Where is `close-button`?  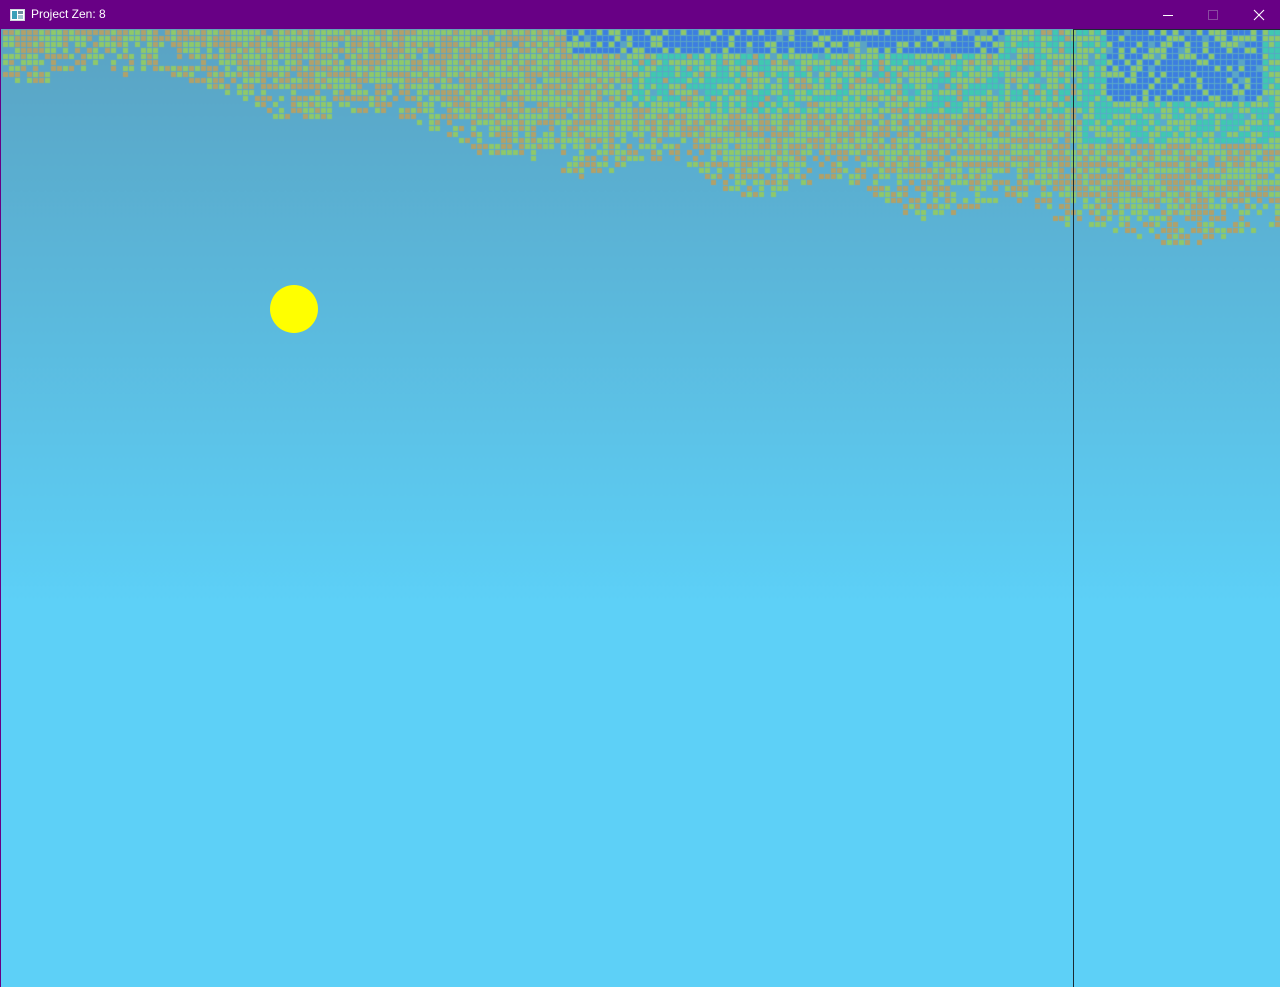 close-button is located at coordinates (1258, 14).